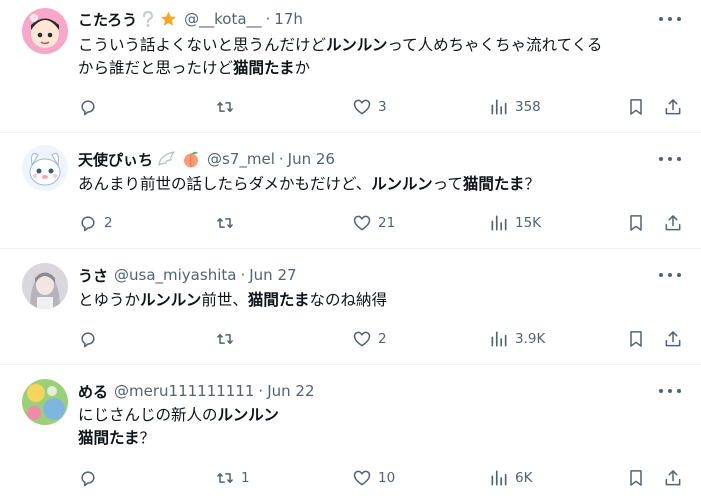 The image size is (701, 502). Describe the element at coordinates (515, 223) in the screenshot. I see `views-button: 15K` at that location.